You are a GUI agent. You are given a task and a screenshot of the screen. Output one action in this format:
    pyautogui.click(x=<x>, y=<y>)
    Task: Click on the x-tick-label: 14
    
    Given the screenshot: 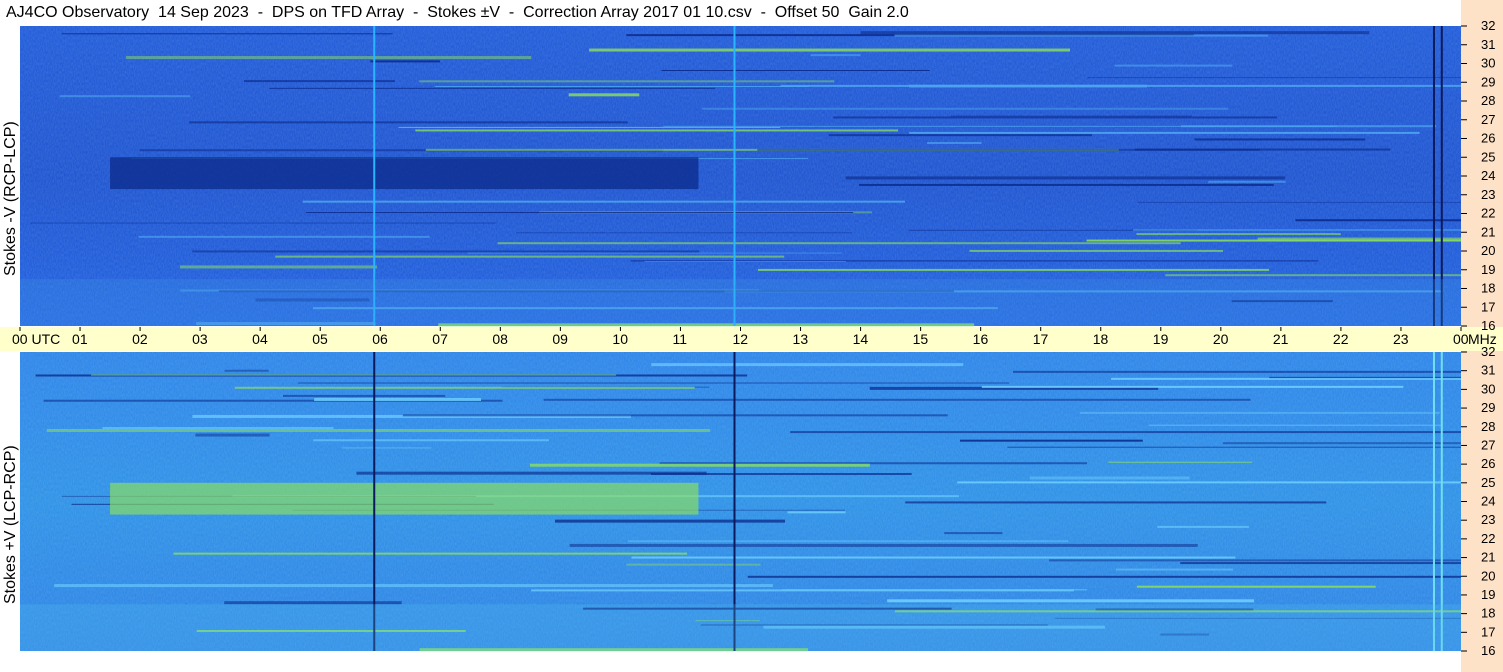 What is the action you would take?
    pyautogui.click(x=861, y=339)
    